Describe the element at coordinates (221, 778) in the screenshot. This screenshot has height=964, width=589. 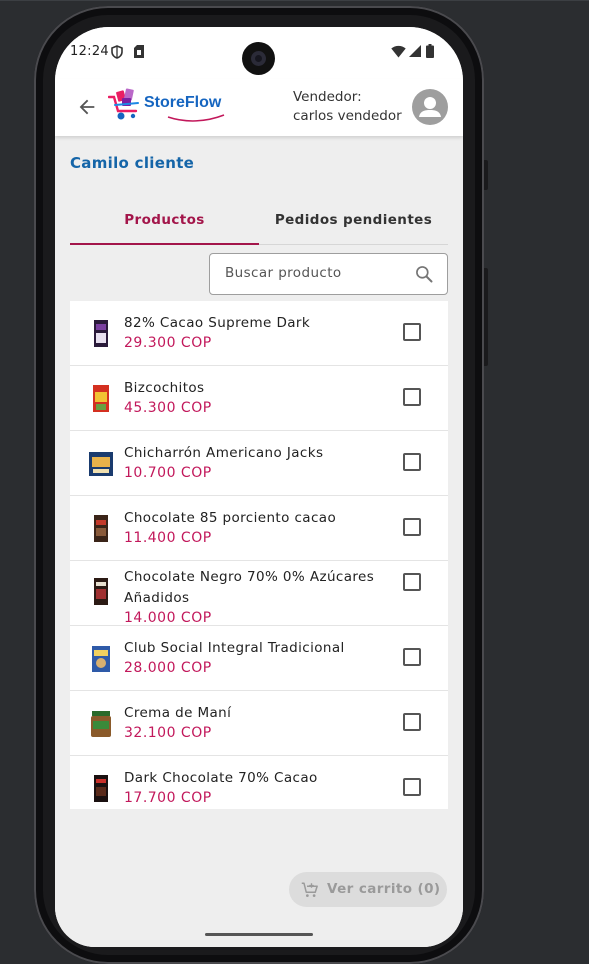
I see `product-name: Dark Chocolate 70% Cacao` at that location.